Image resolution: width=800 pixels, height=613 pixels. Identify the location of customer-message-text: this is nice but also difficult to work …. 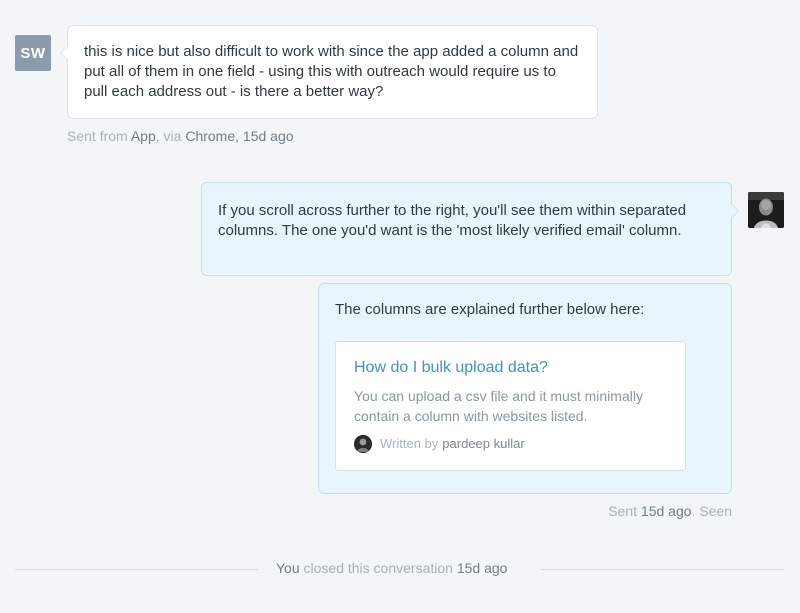
(331, 71).